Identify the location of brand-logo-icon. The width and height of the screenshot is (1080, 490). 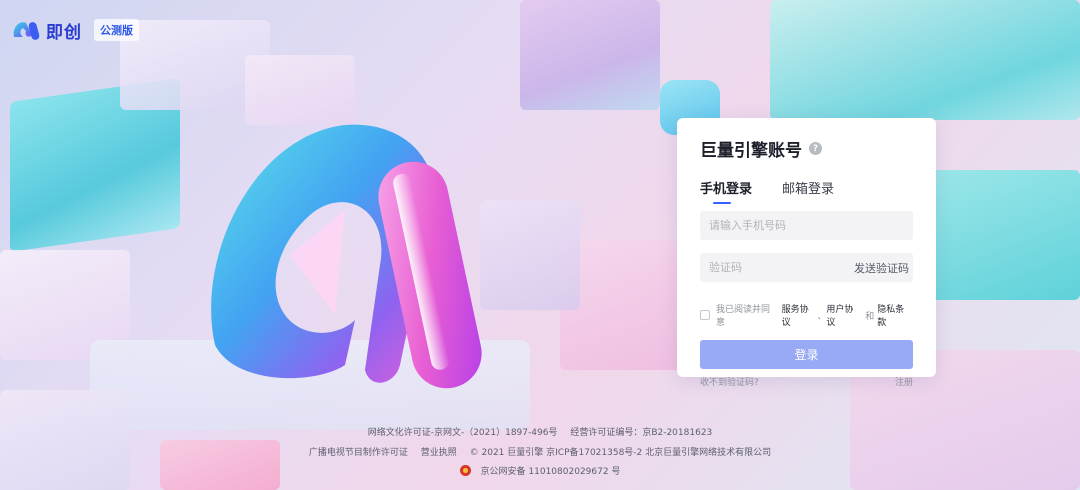
(27, 30).